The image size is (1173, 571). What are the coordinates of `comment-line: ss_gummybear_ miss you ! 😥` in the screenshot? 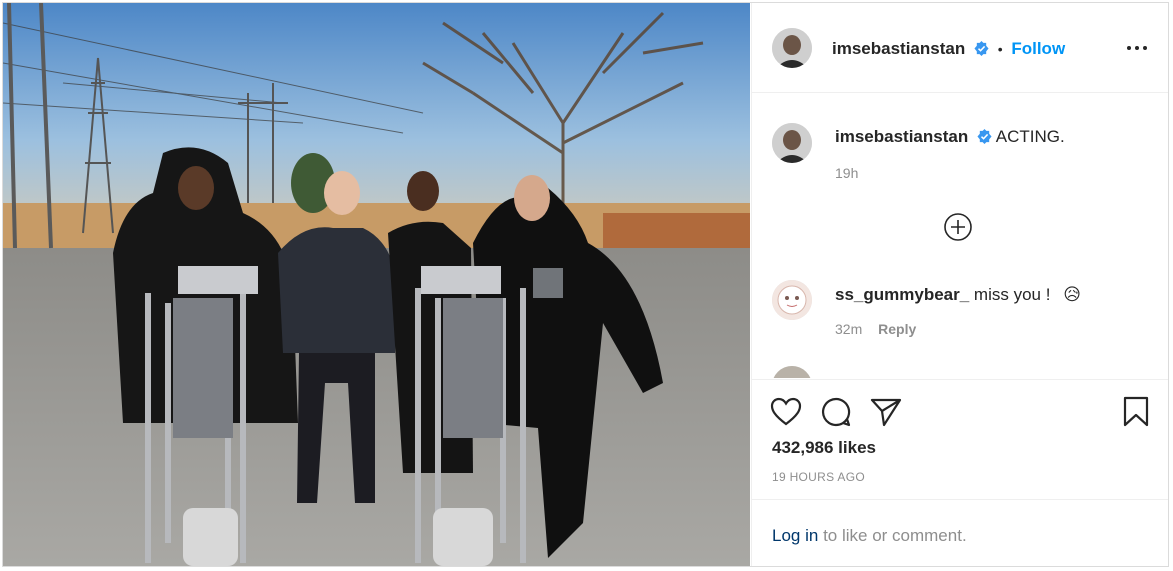 It's located at (958, 295).